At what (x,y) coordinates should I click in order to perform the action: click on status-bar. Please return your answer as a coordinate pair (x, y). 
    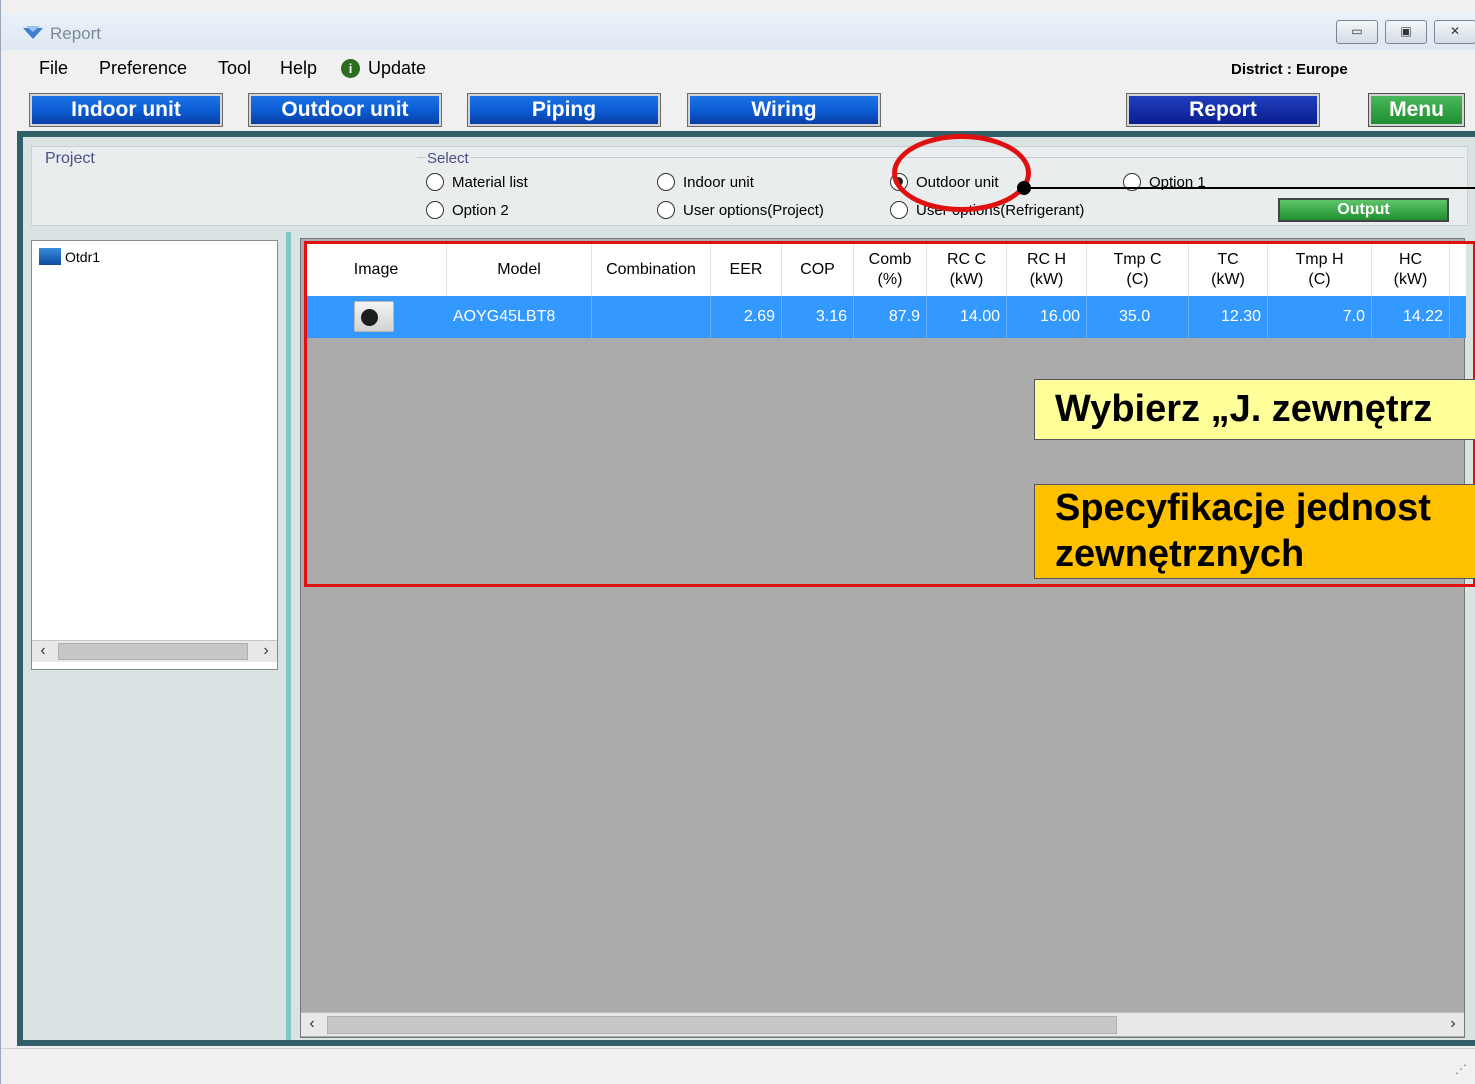
    Looking at the image, I should click on (738, 1066).